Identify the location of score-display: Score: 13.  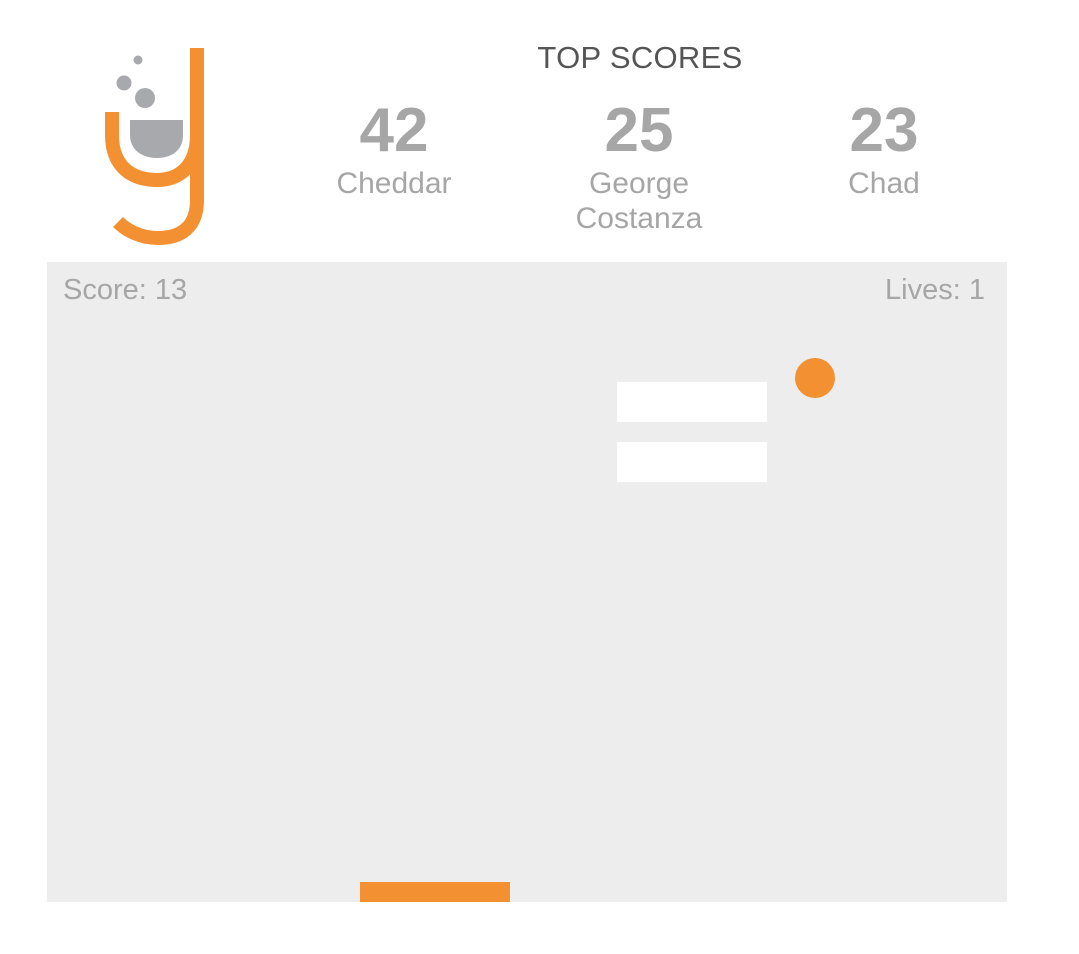
(125, 290).